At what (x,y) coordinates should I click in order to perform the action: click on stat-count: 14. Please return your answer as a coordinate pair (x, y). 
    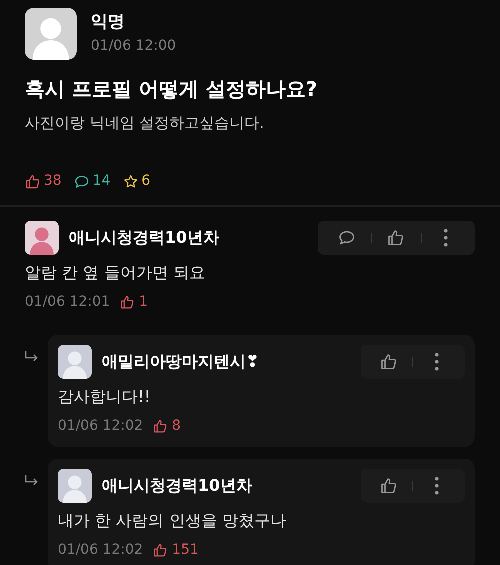
    Looking at the image, I should click on (101, 181).